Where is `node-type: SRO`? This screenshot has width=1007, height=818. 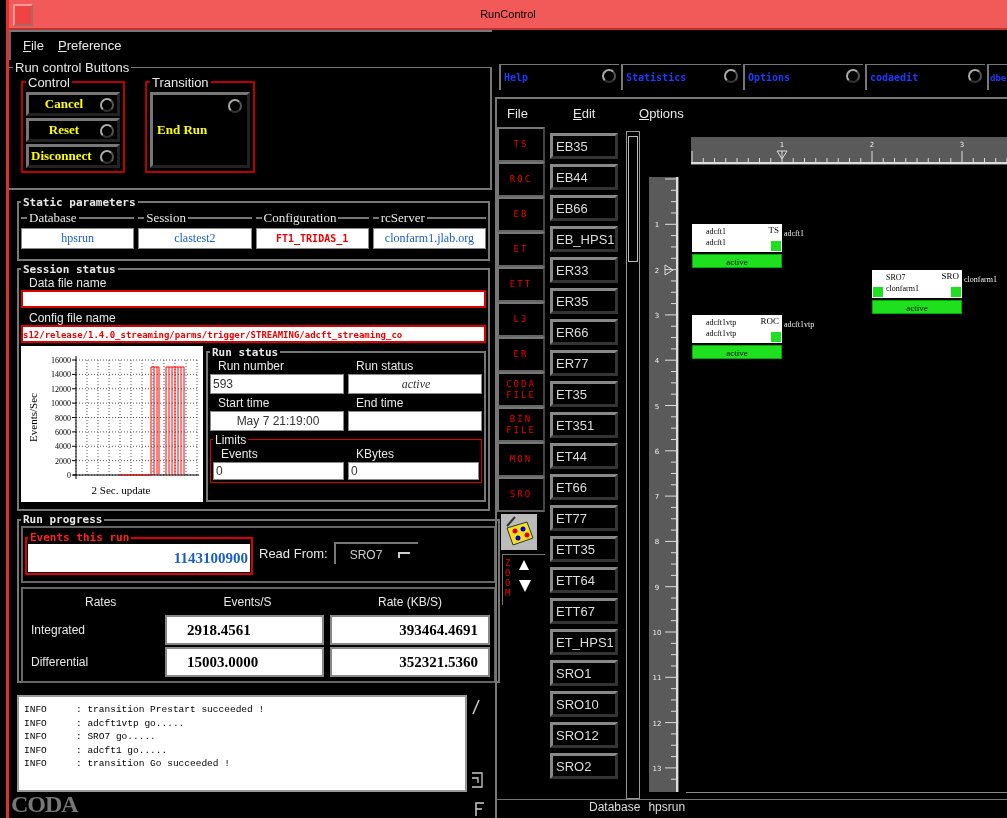
node-type: SRO is located at coordinates (950, 275).